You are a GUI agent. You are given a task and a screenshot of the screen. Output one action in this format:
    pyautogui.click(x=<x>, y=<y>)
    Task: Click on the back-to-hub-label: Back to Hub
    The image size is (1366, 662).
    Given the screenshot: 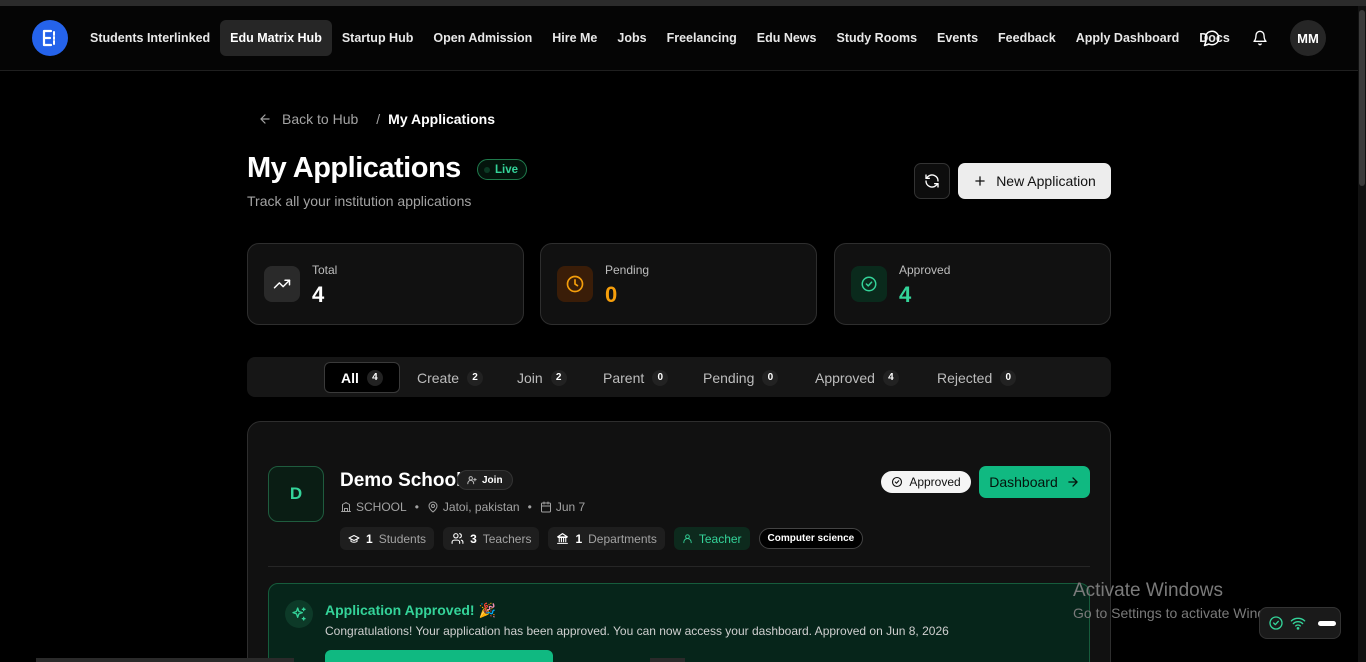 What is the action you would take?
    pyautogui.click(x=320, y=119)
    